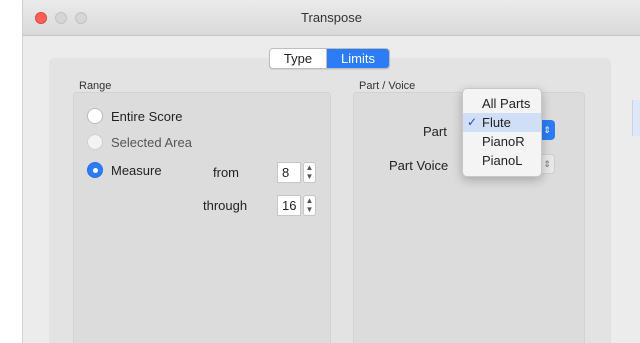 This screenshot has width=640, height=343. I want to click on from-input: 8, so click(289, 172).